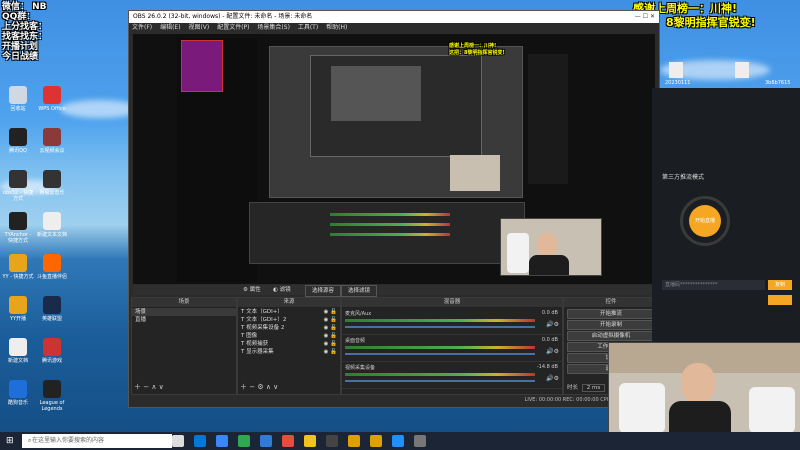 The width and height of the screenshot is (800, 450). Describe the element at coordinates (475, 173) in the screenshot. I see `preview-nested-cam` at that location.